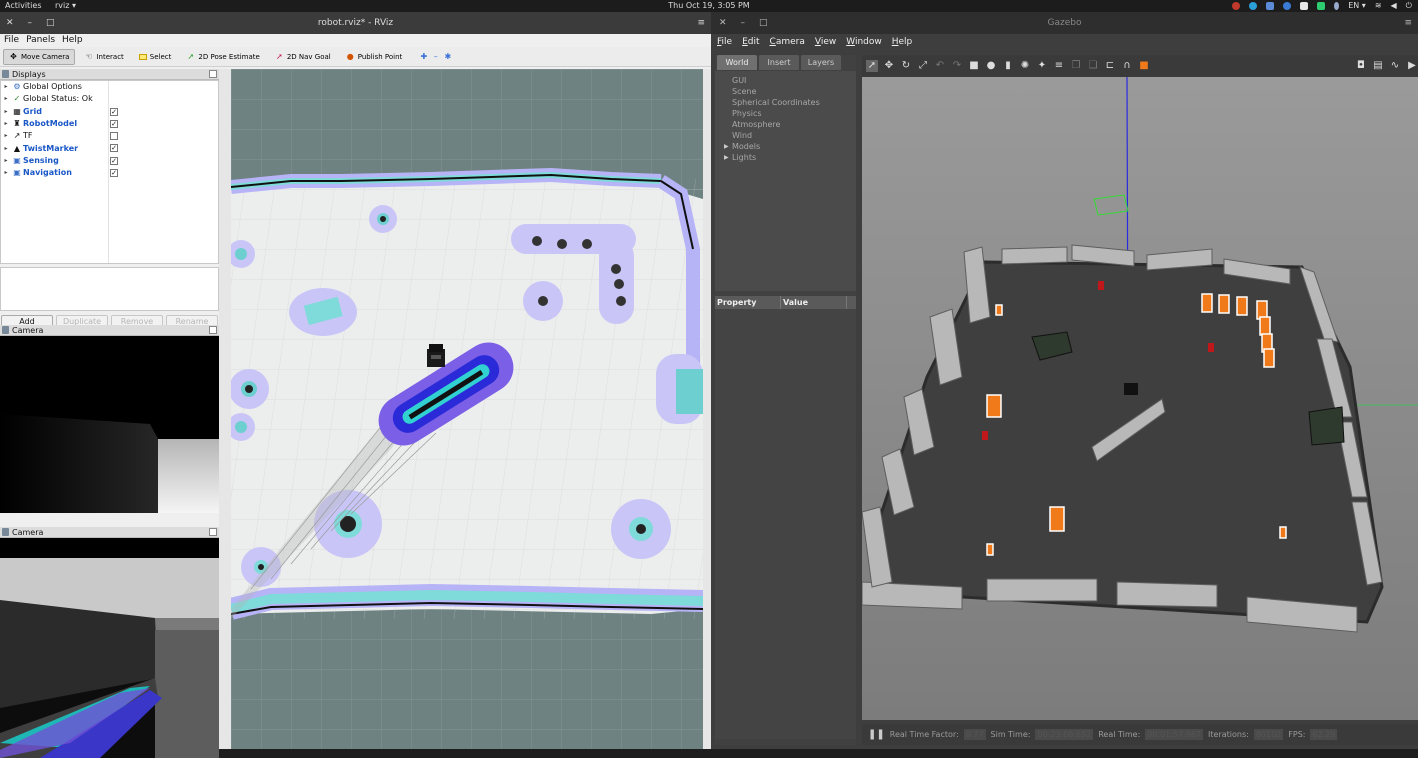  What do you see at coordinates (779, 62) in the screenshot?
I see `tab-insert: Insert` at bounding box center [779, 62].